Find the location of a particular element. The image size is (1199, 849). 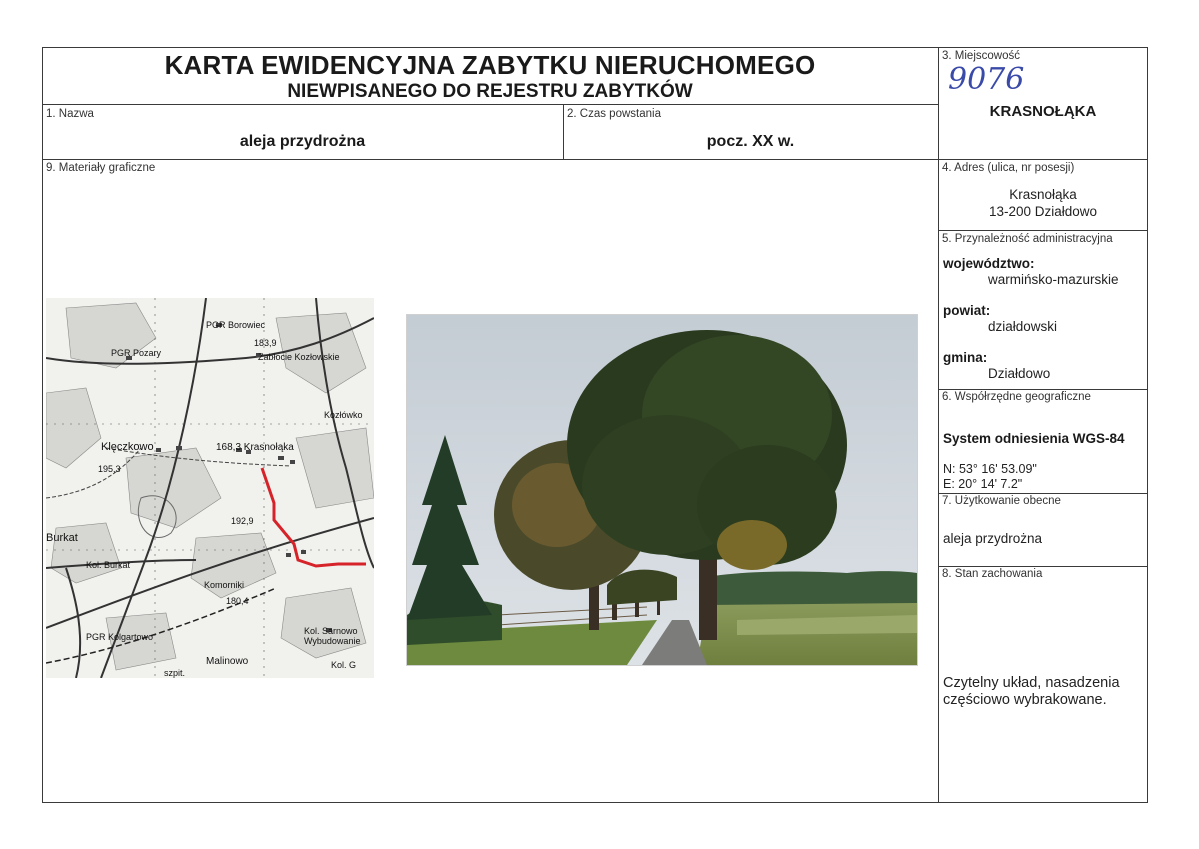

nazwa-label: 1. Nazwa is located at coordinates (70, 114).